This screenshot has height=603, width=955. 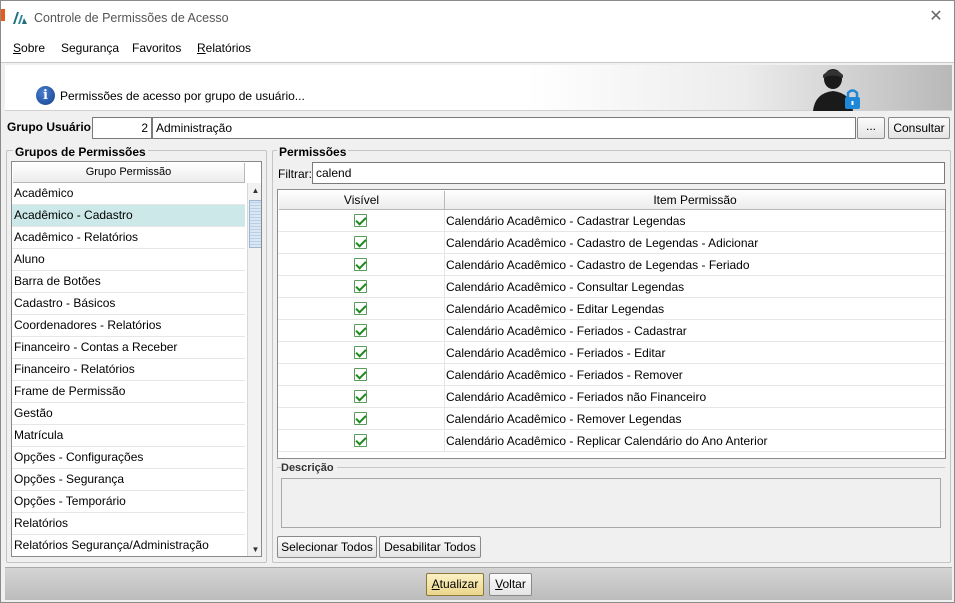 I want to click on item-permissao-label: Calendário Acadêmico - Remover Legendas, so click(x=564, y=419).